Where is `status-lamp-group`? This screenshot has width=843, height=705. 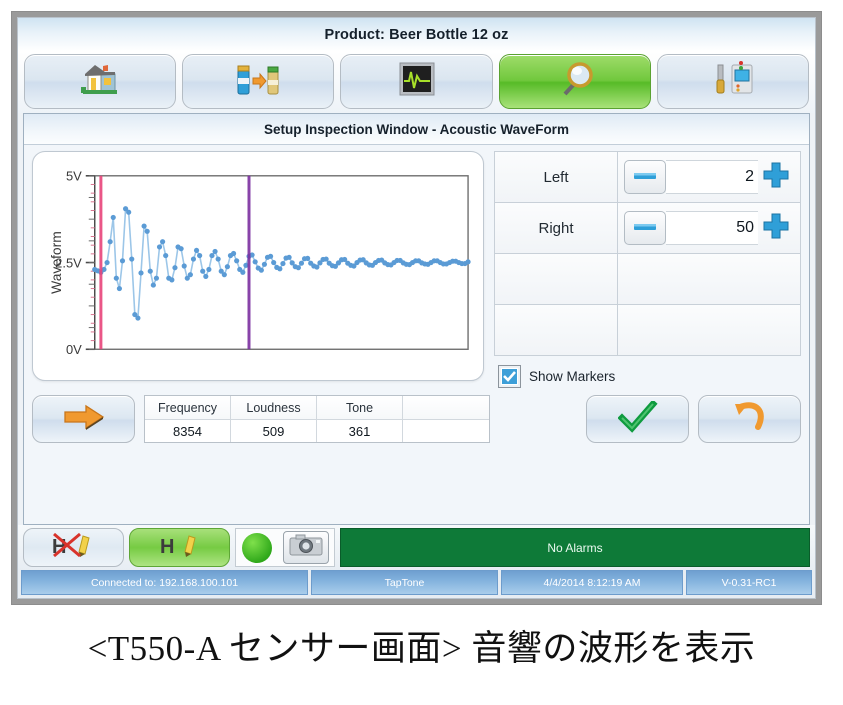
status-lamp-group is located at coordinates (285, 547).